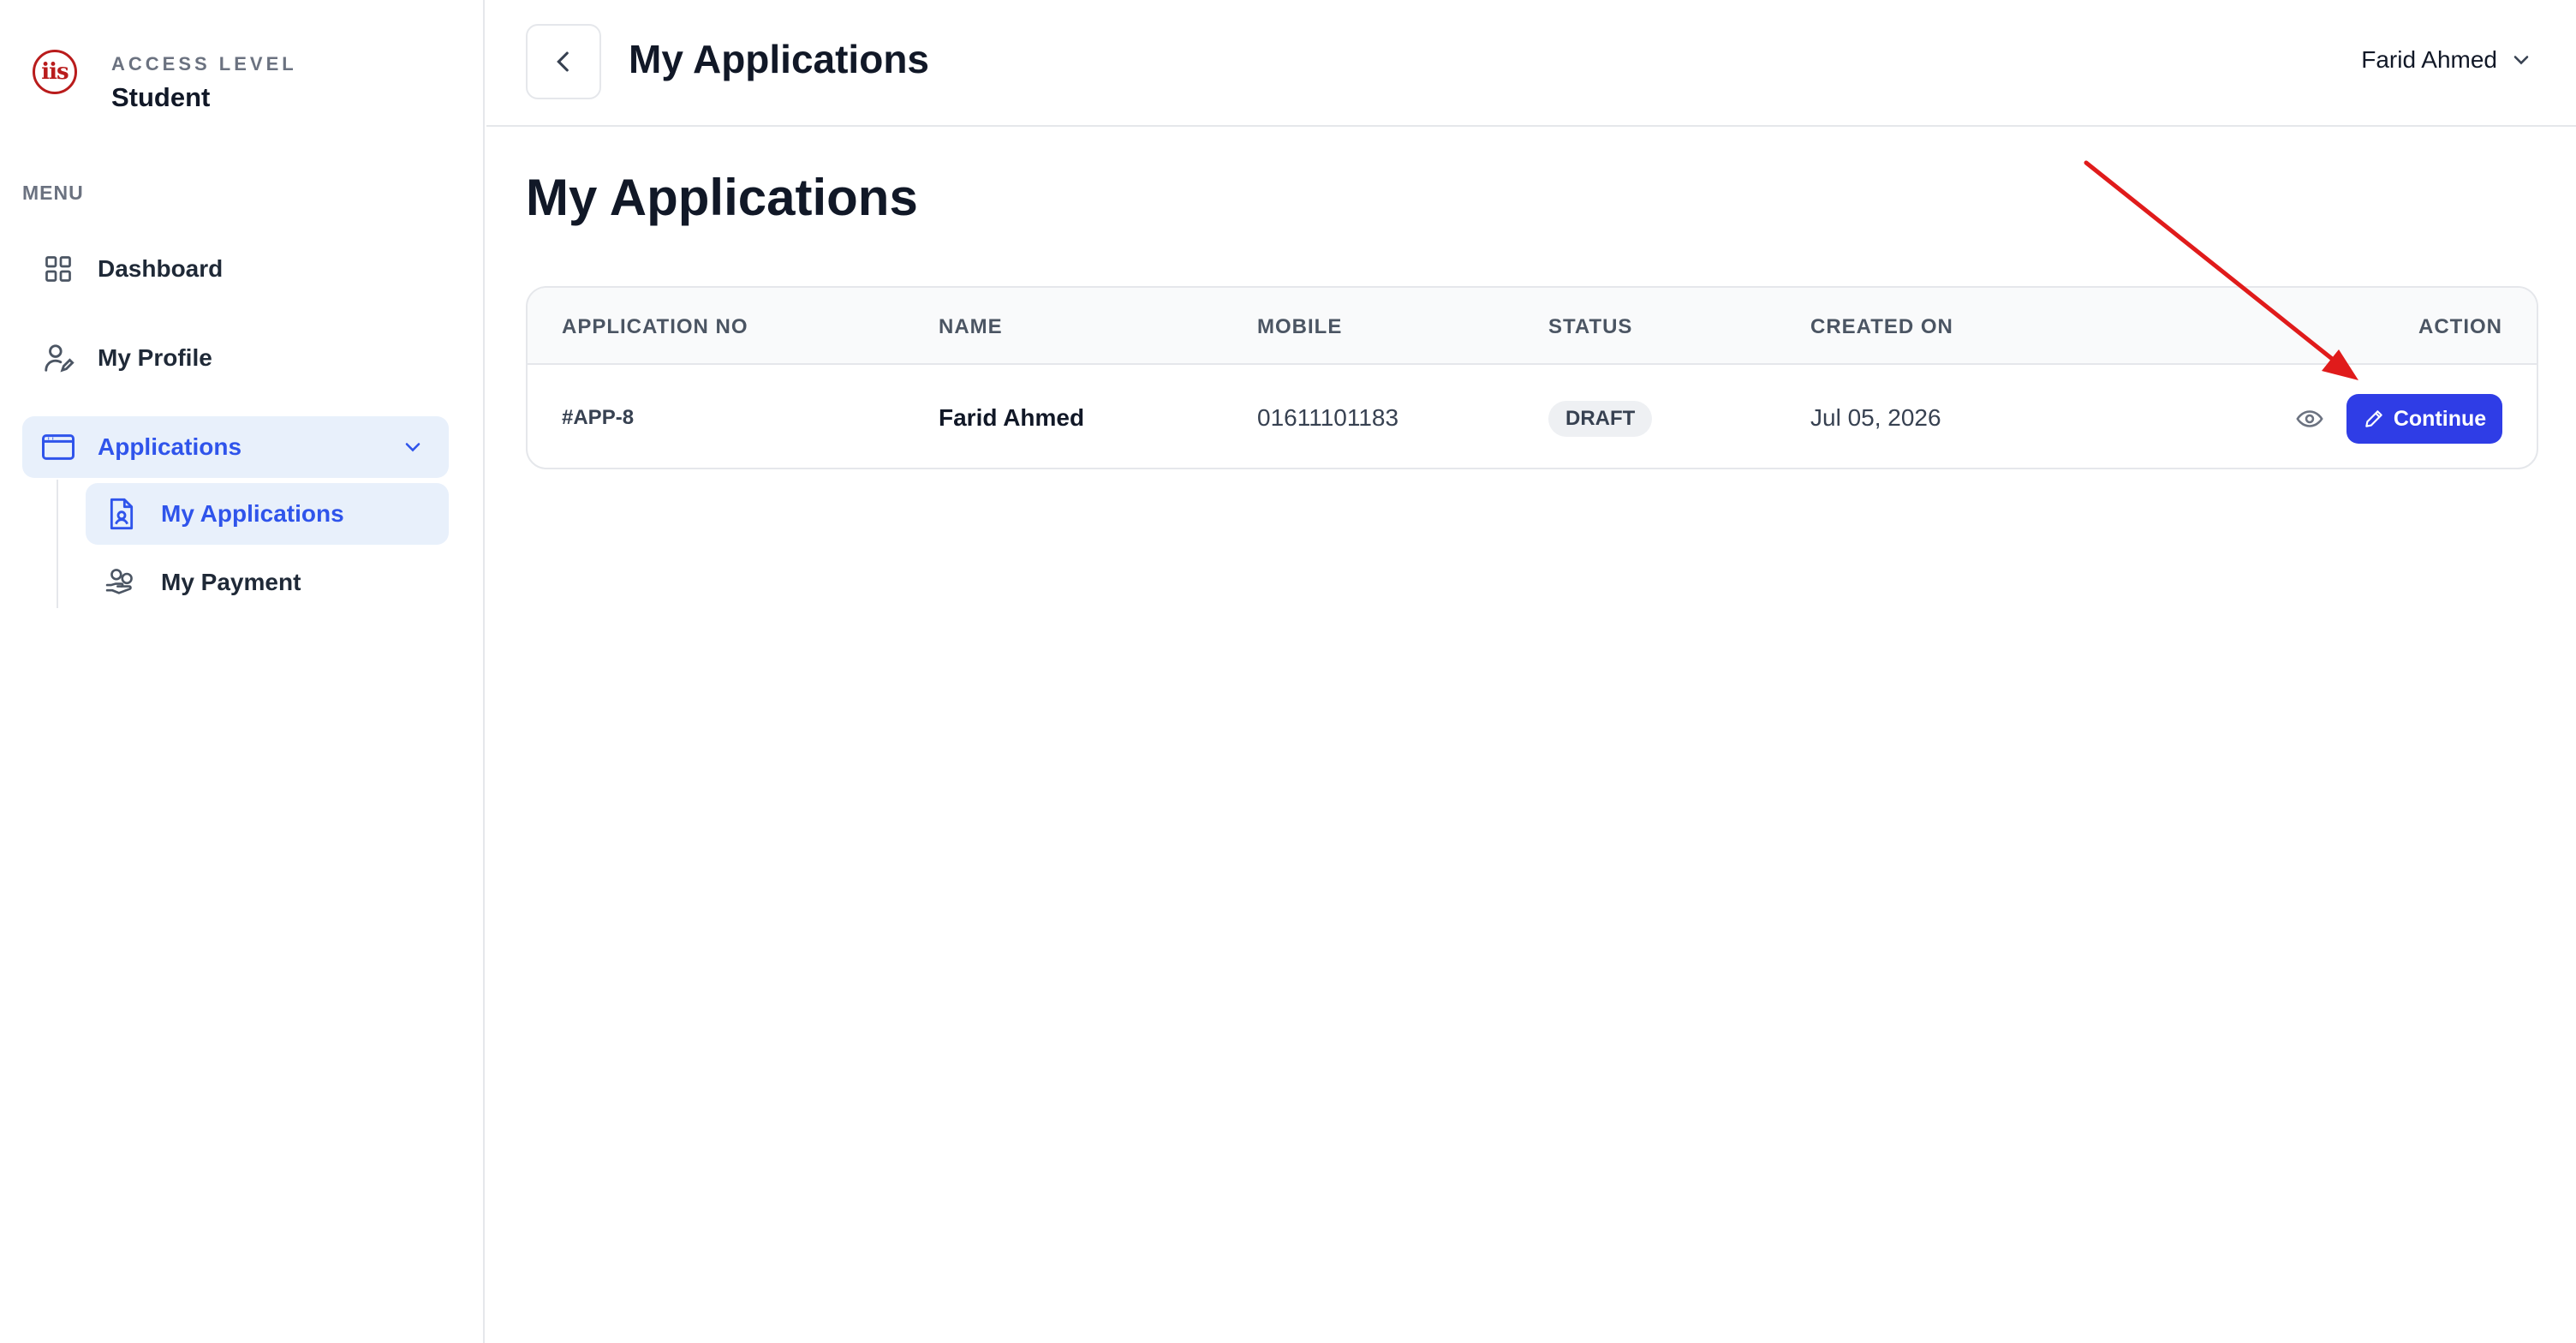 The height and width of the screenshot is (1343, 2576). I want to click on continue-button: Continue, so click(2424, 419).